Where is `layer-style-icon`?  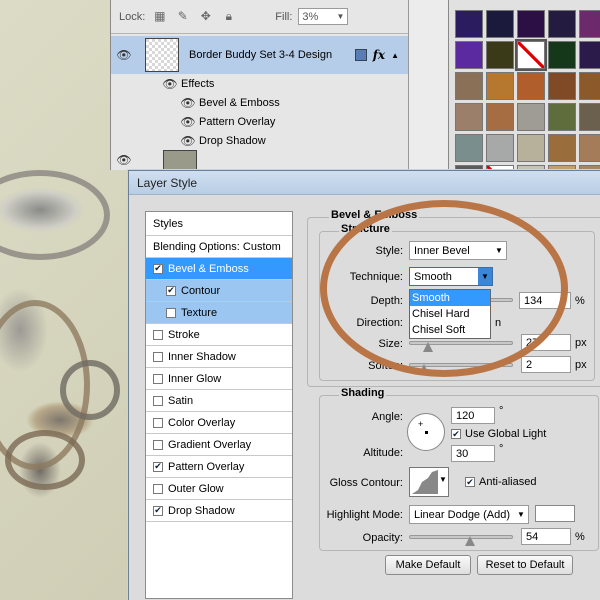
layer-style-icon is located at coordinates (360, 55).